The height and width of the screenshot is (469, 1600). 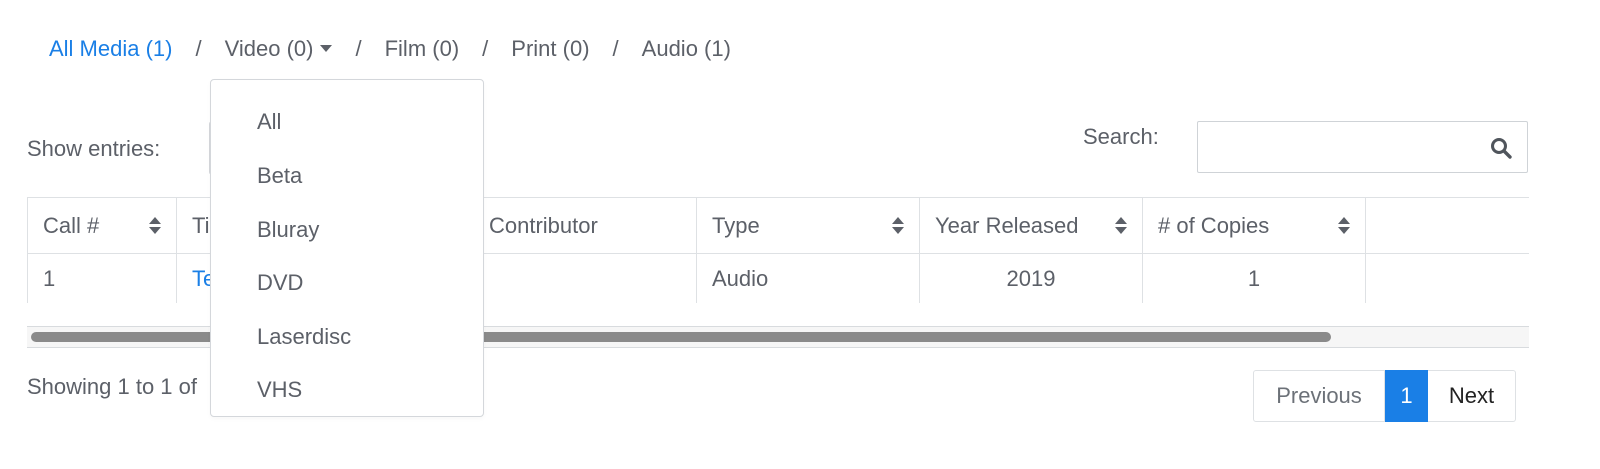 I want to click on search-icon, so click(x=1501, y=148).